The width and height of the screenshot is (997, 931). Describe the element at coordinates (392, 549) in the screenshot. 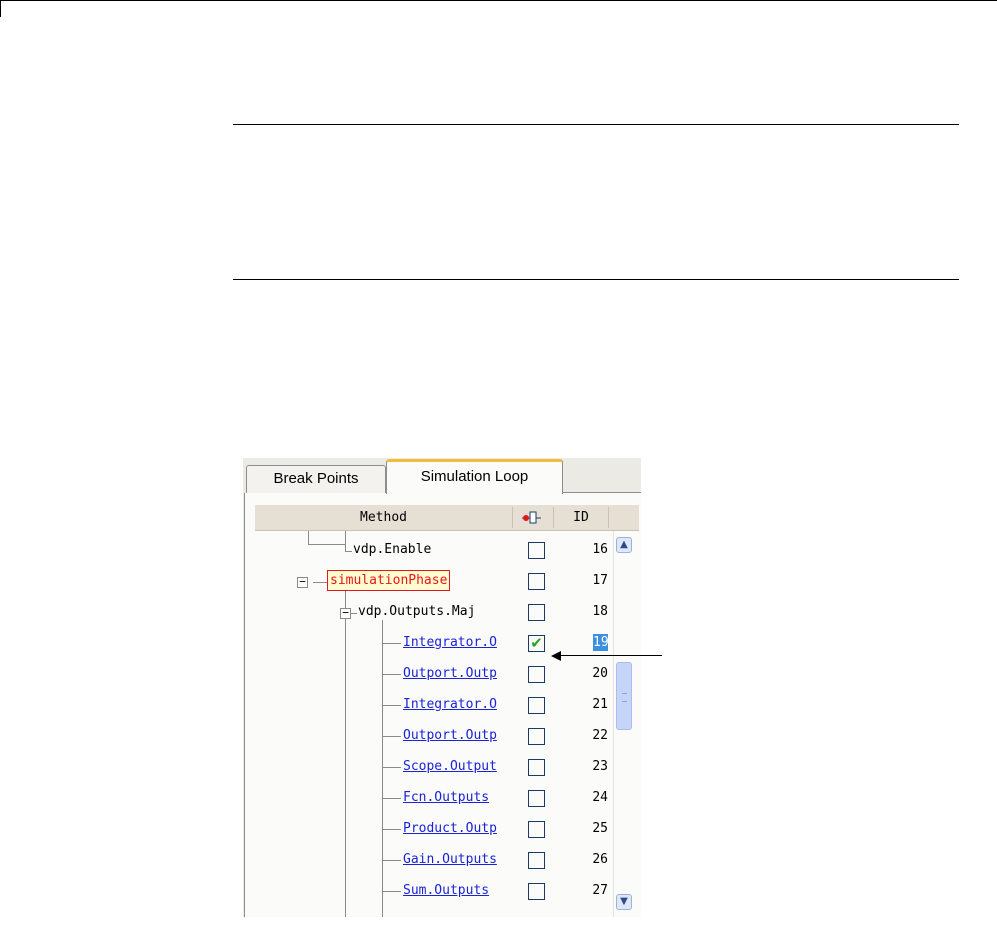

I see `method-label: vdp.Enable` at that location.